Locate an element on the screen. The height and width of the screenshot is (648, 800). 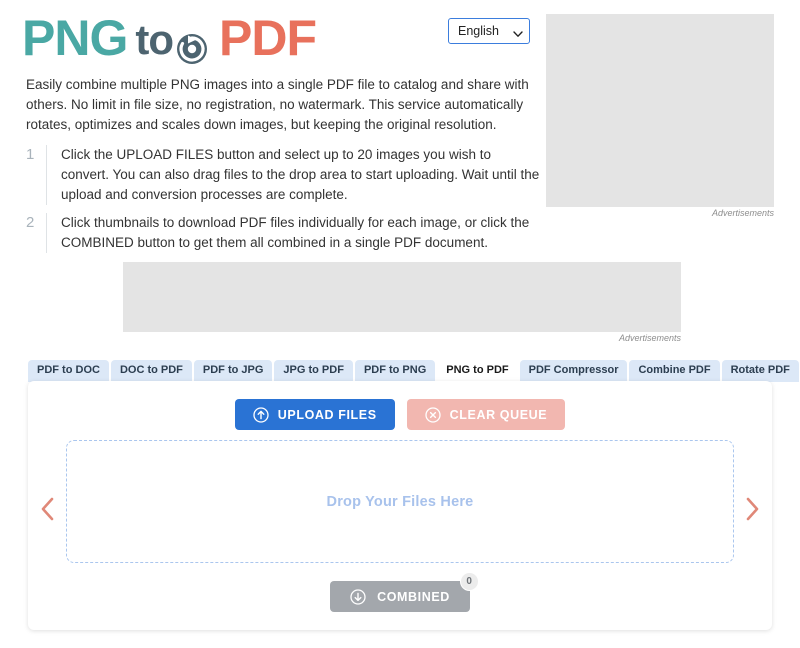
upload-files-button: UPLOAD FILES is located at coordinates (314, 414).